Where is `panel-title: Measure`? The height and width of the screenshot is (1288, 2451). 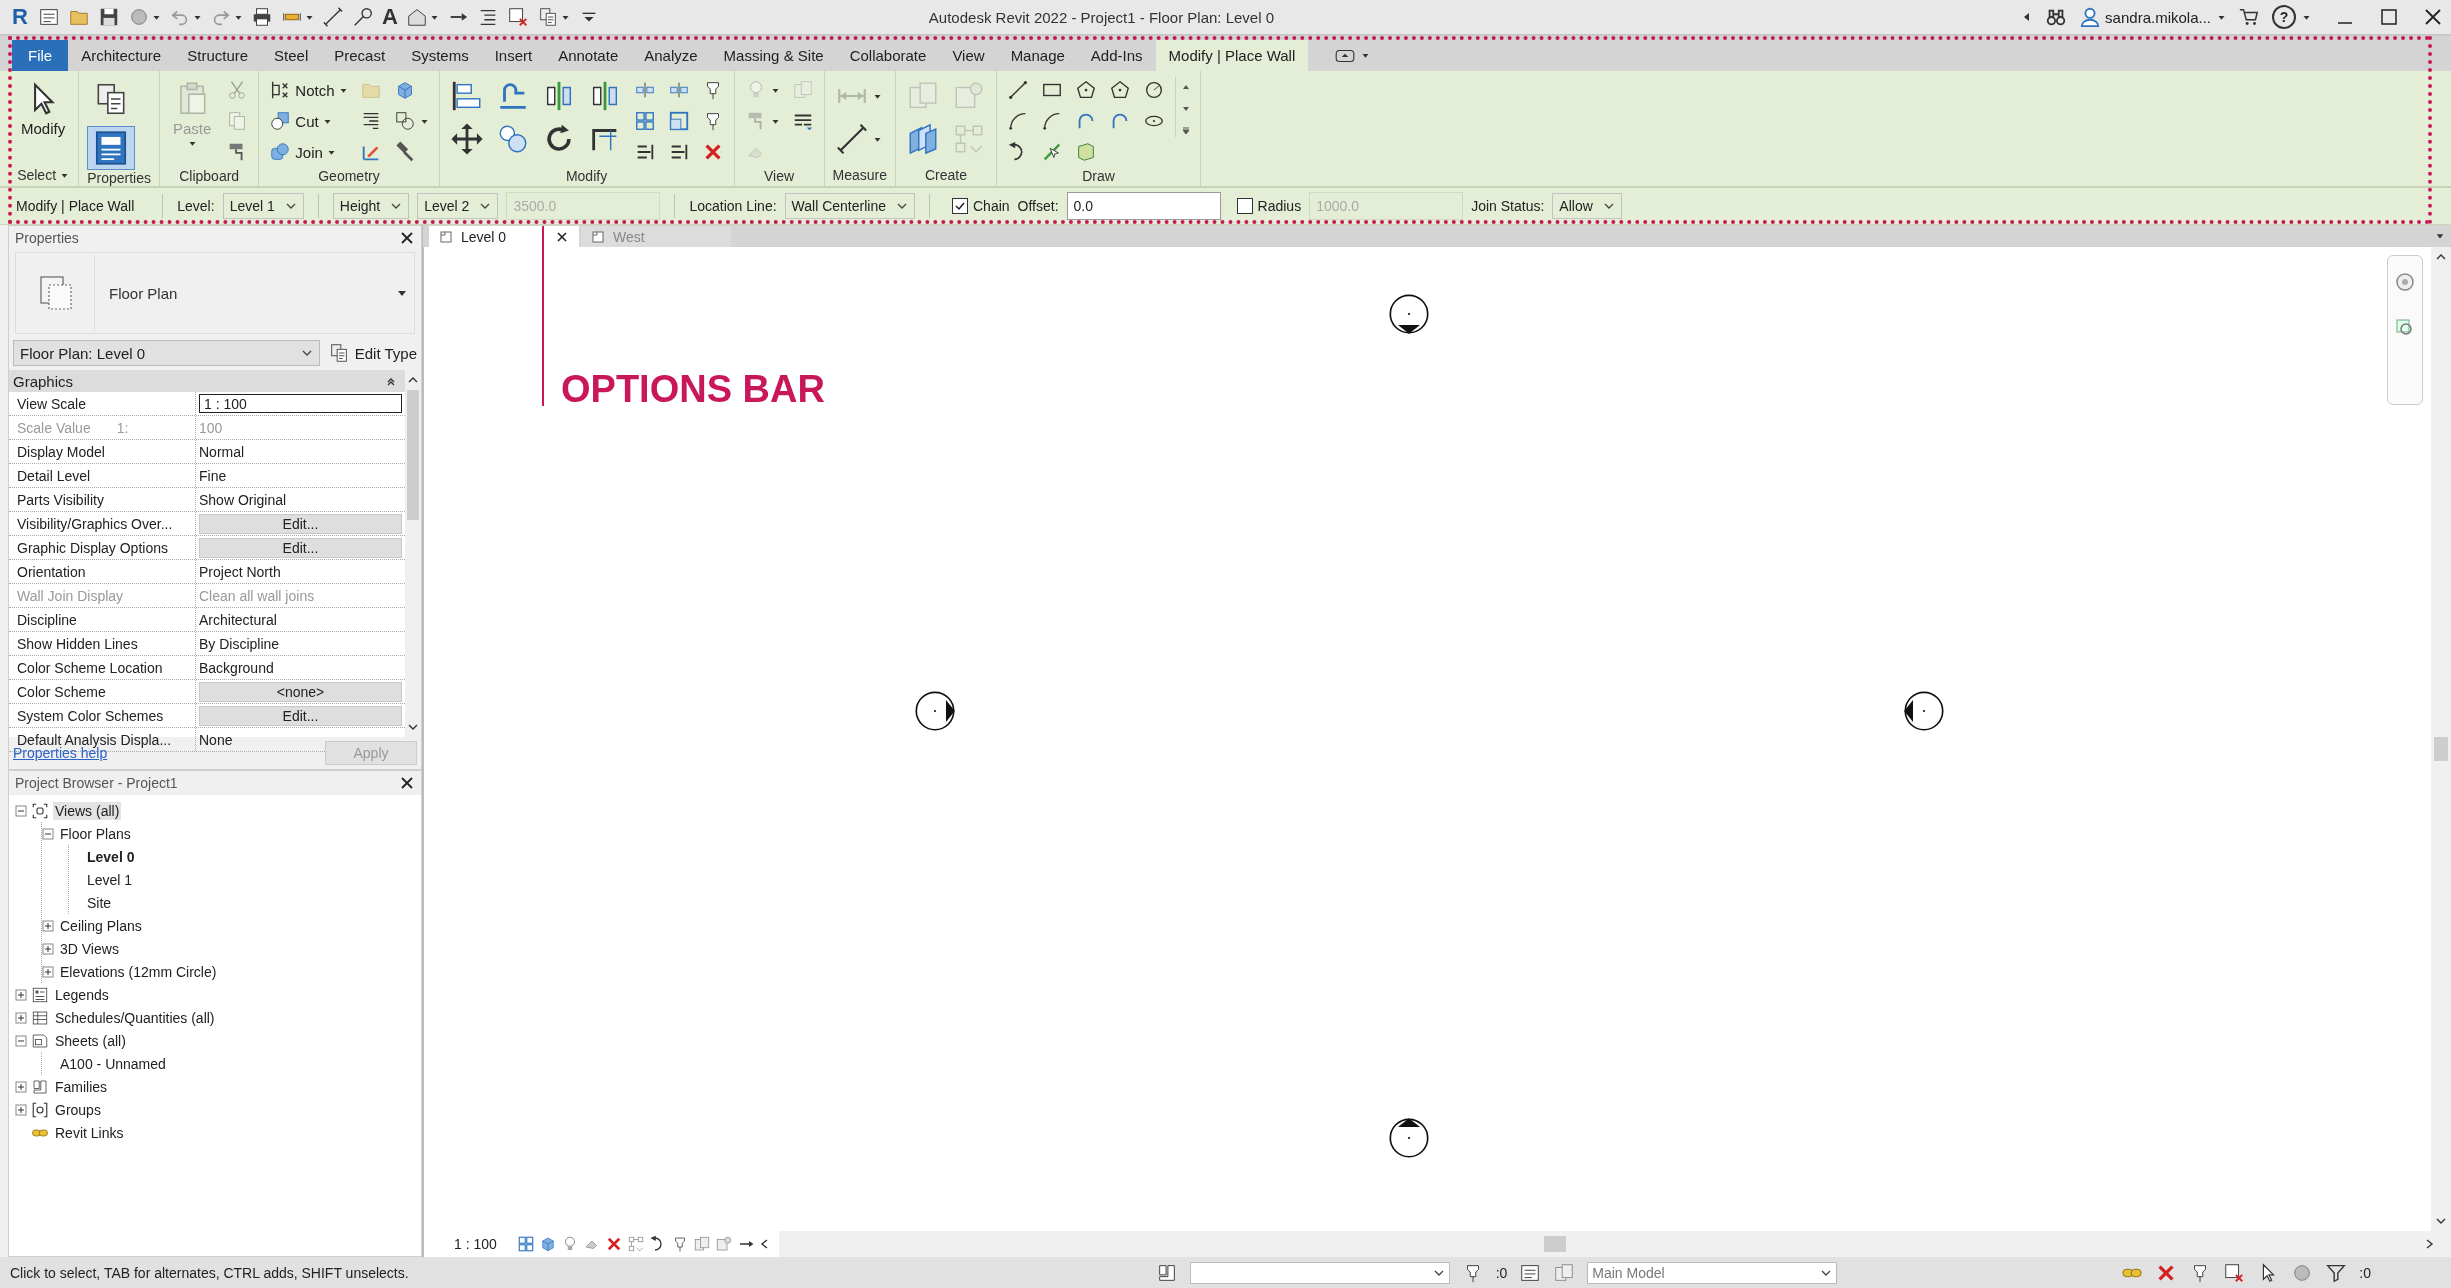
panel-title: Measure is located at coordinates (859, 175).